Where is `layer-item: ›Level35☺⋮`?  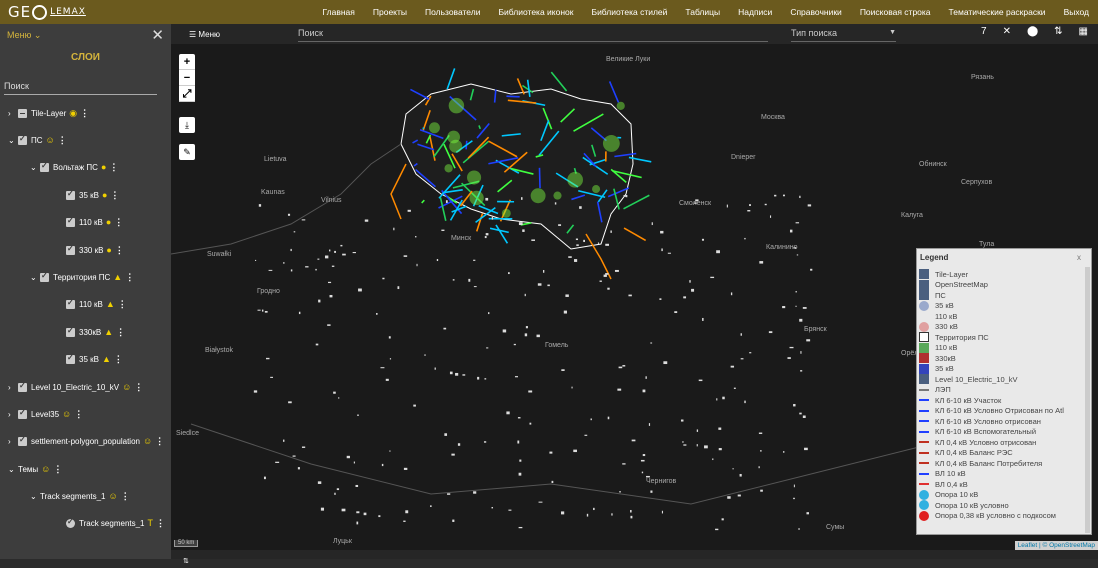 layer-item: ›Level35☺⋮ is located at coordinates (45, 414).